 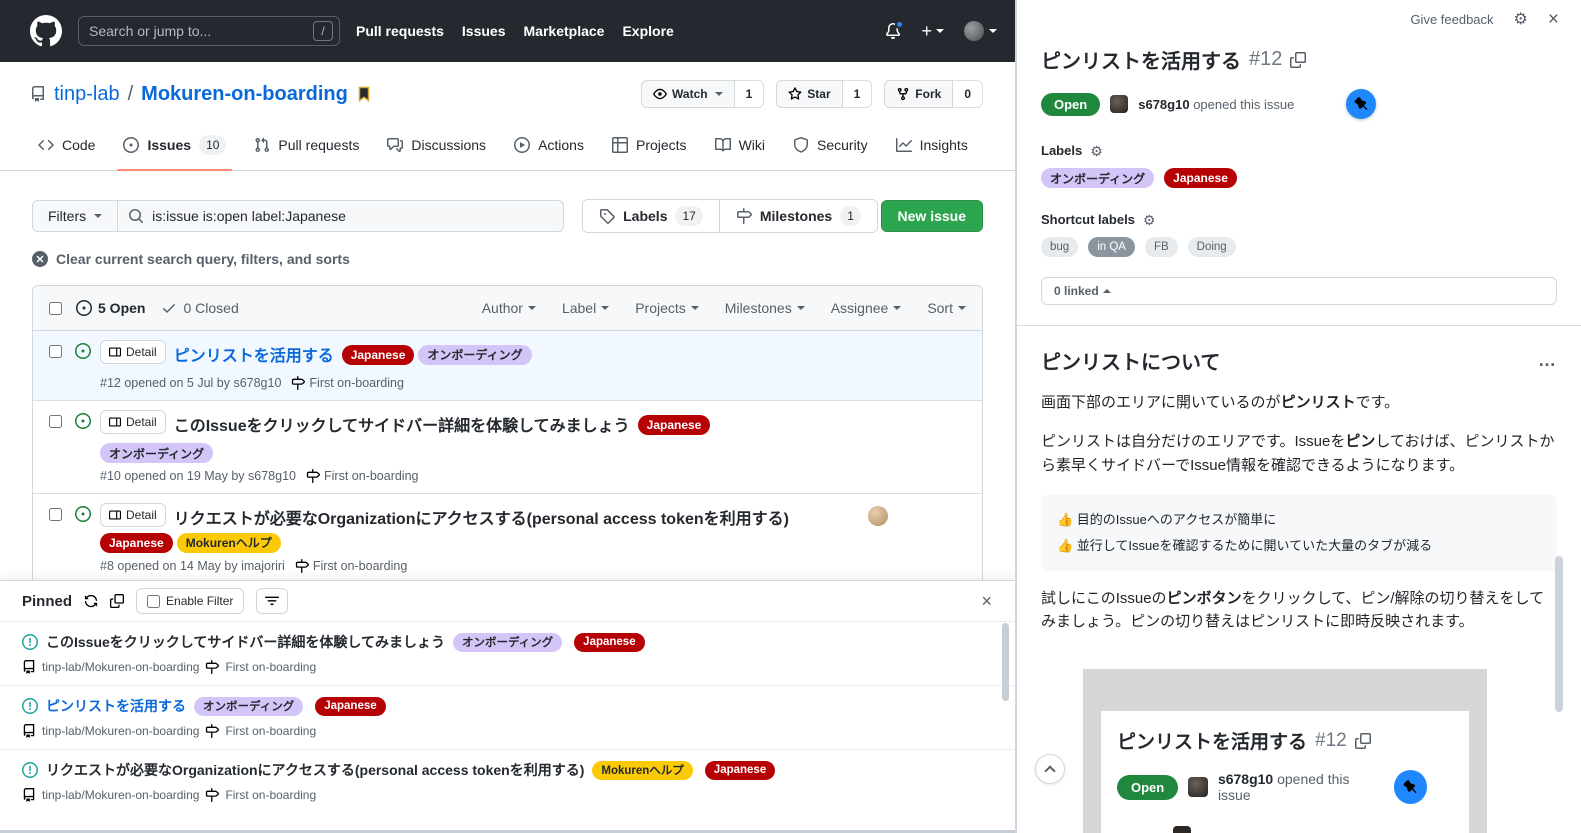 What do you see at coordinates (55, 308) in the screenshot?
I see `select-all-checkbox` at bounding box center [55, 308].